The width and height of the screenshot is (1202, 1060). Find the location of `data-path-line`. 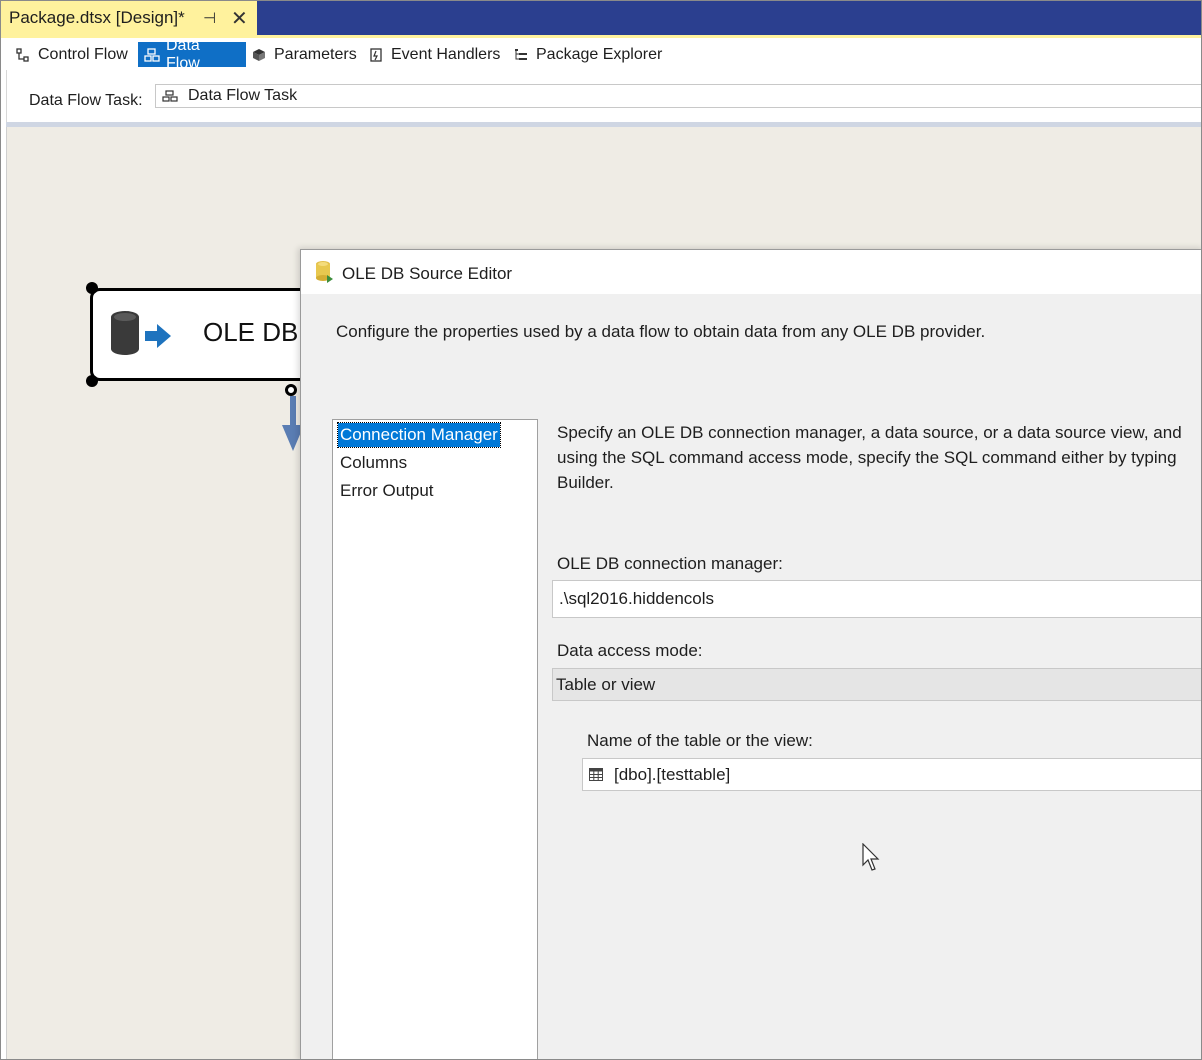

data-path-line is located at coordinates (293, 411).